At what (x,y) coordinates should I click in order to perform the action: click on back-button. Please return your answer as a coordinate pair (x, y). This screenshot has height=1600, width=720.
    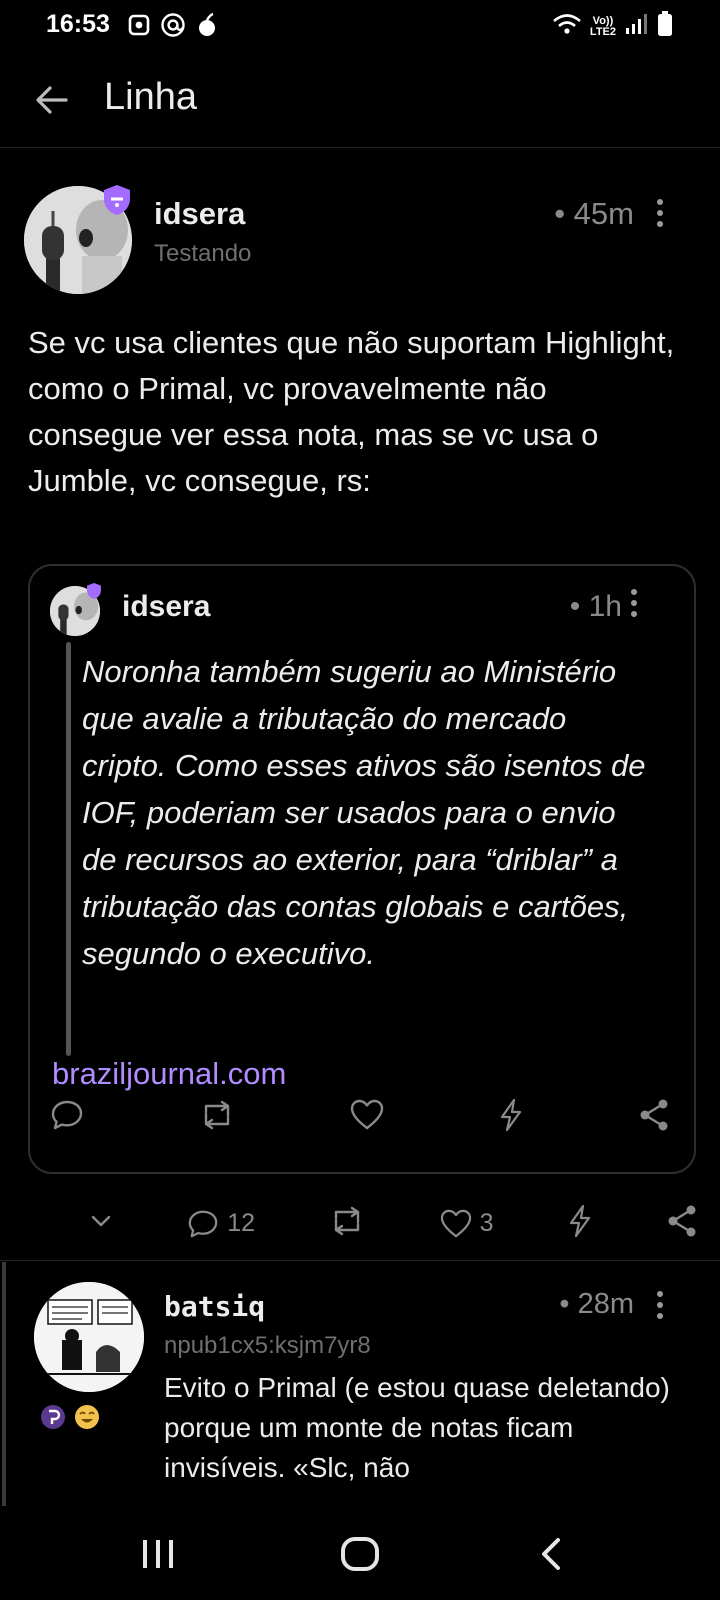
    Looking at the image, I should click on (52, 100).